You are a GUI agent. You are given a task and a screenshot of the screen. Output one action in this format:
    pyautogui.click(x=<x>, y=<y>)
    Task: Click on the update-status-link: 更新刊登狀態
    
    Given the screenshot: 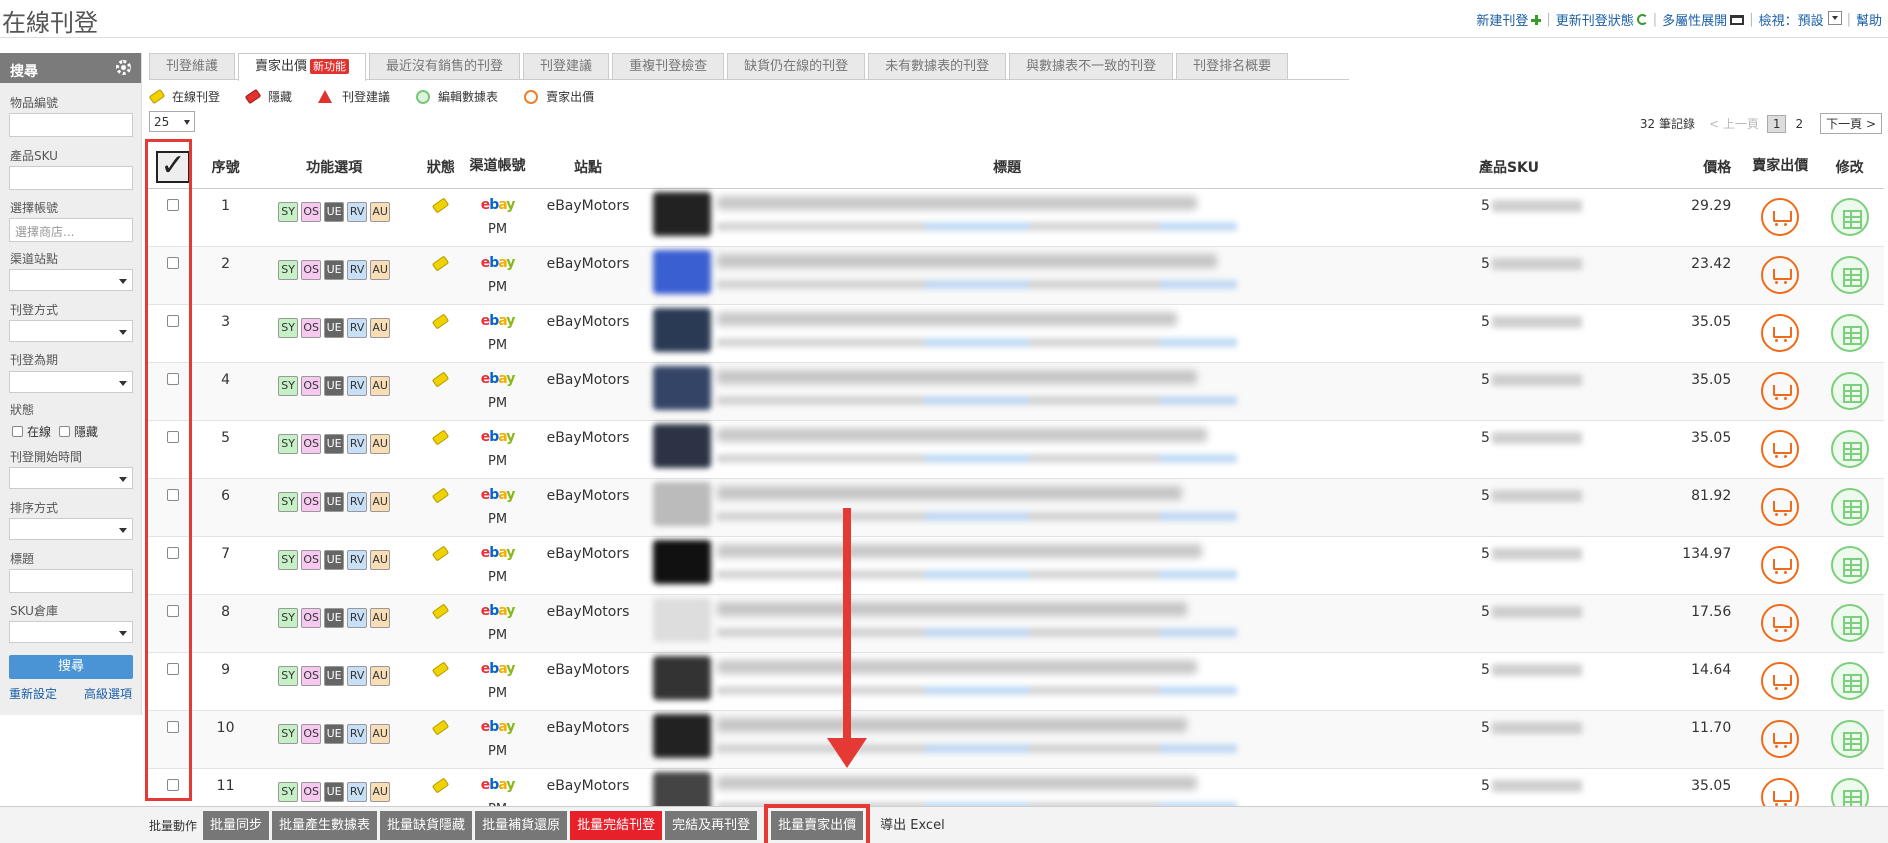 What is the action you would take?
    pyautogui.click(x=1602, y=19)
    